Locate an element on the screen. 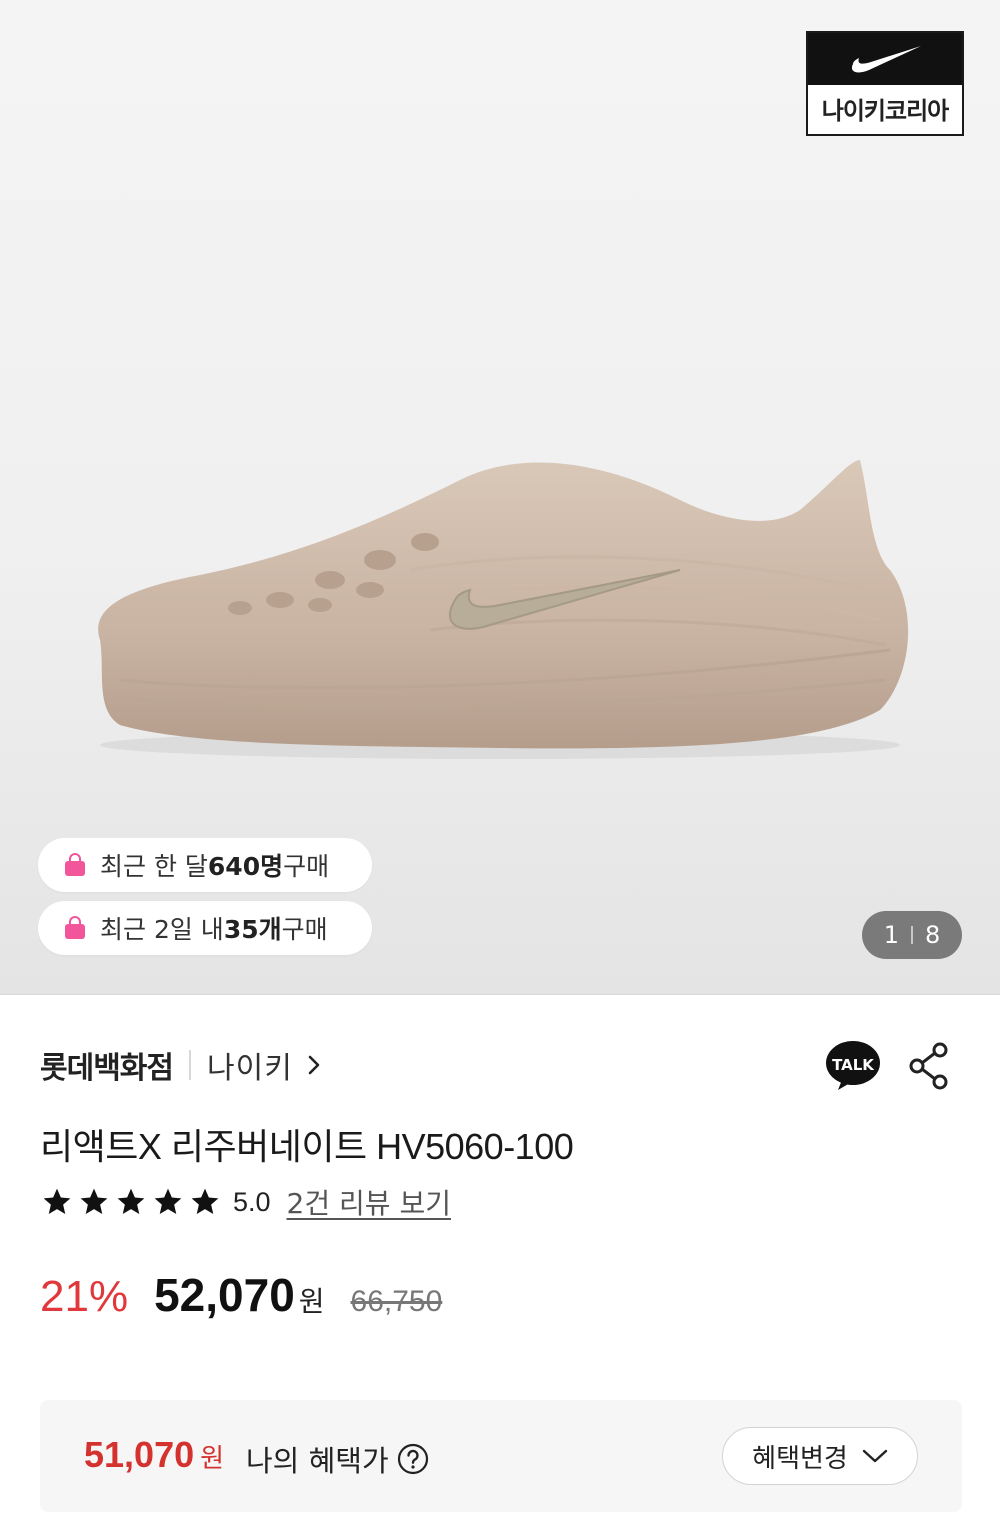 The image size is (1000, 1532). badge-highlight: 35개 is located at coordinates (252, 929).